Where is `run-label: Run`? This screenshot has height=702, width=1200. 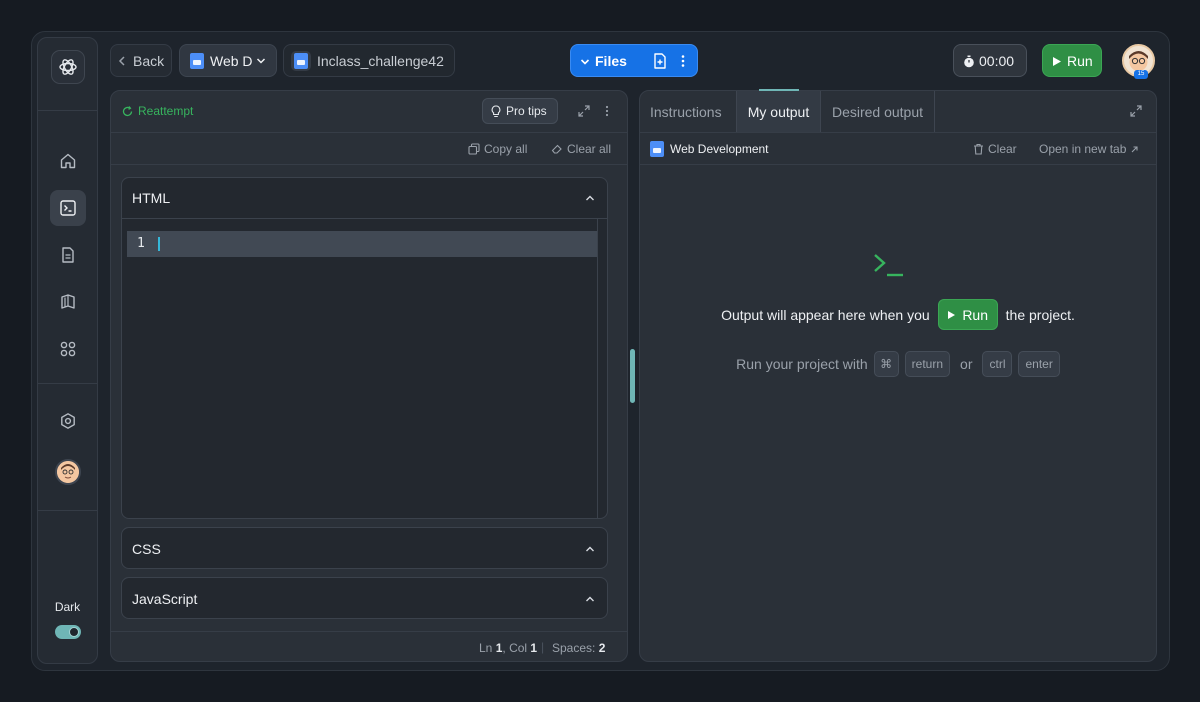
run-label: Run is located at coordinates (1080, 60).